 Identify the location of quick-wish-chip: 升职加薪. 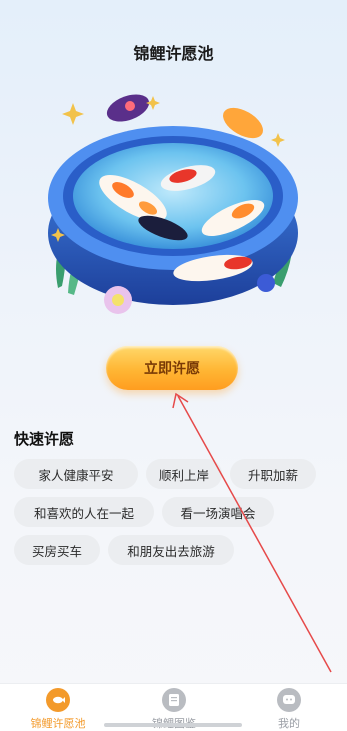
(273, 474).